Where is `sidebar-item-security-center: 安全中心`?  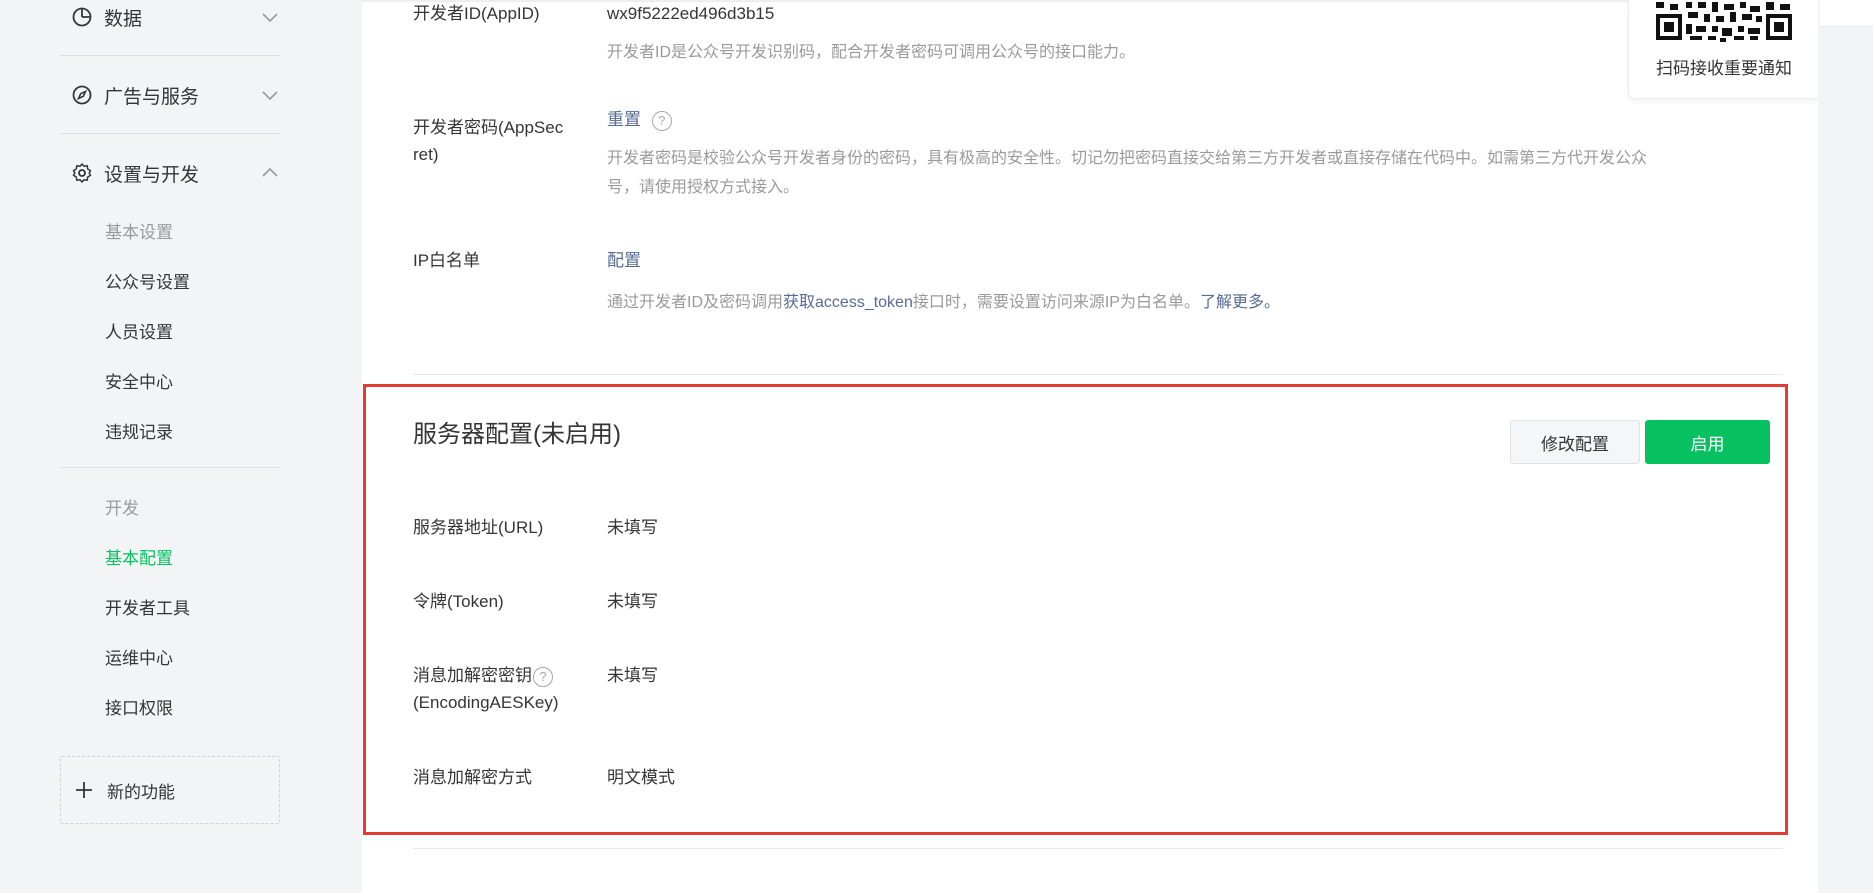 sidebar-item-security-center: 安全中心 is located at coordinates (139, 380).